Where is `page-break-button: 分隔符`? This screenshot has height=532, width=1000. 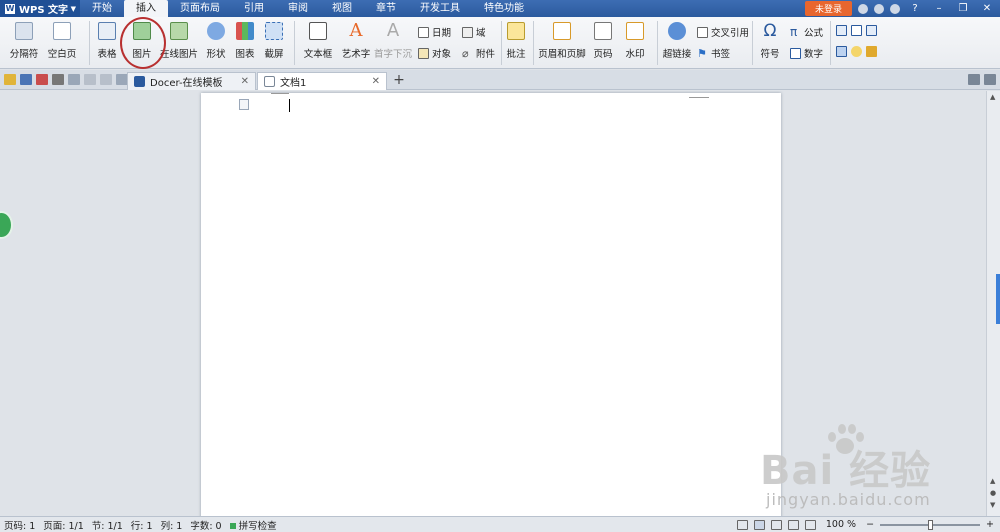
page-break-button: 分隔符 is located at coordinates (24, 38).